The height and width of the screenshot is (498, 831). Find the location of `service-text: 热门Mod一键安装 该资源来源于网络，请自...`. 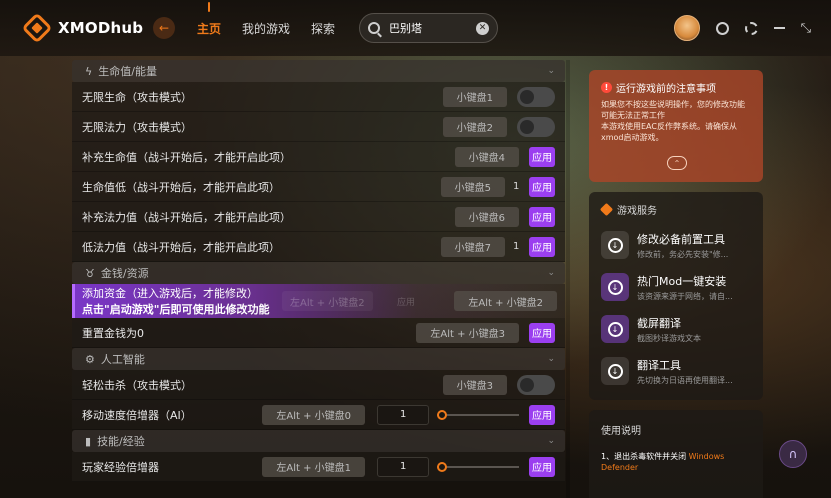

service-text: 热门Mod一键安装 该资源来源于网络，请自... is located at coordinates (685, 287).